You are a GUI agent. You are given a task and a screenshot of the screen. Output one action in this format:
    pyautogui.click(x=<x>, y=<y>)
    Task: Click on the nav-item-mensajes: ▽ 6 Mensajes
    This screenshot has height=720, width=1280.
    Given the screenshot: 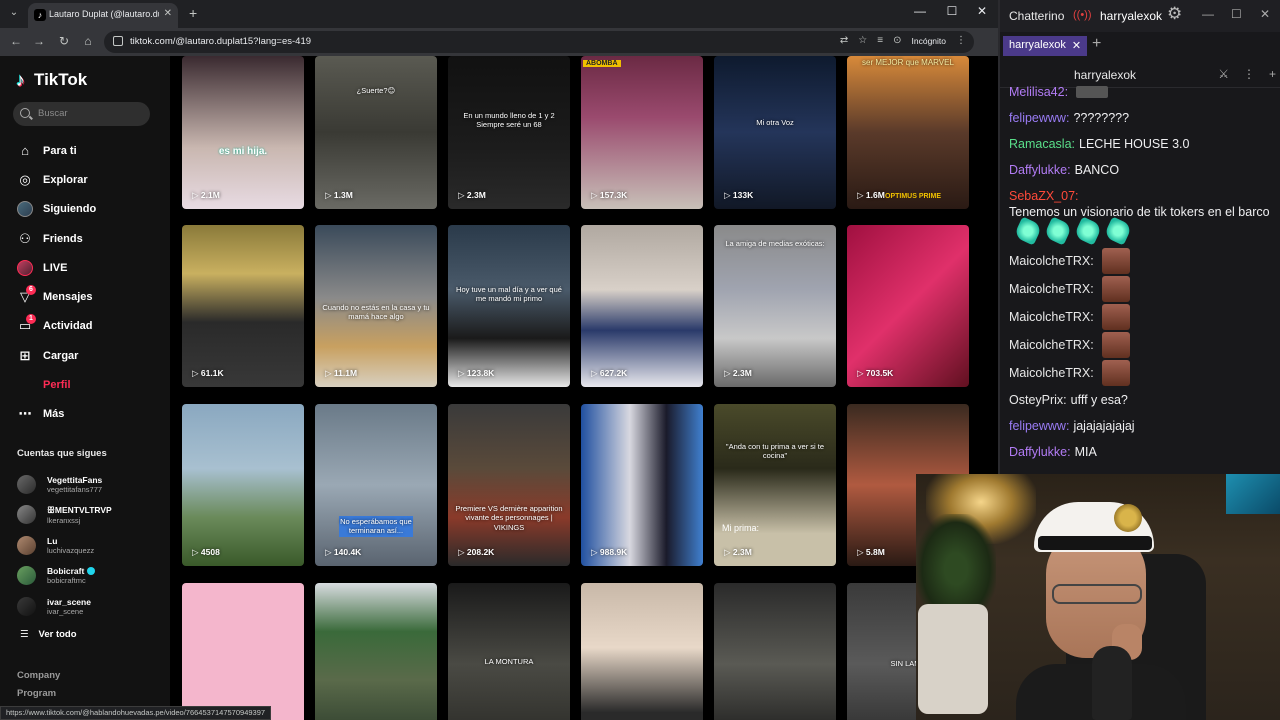 What is the action you would take?
    pyautogui.click(x=85, y=296)
    